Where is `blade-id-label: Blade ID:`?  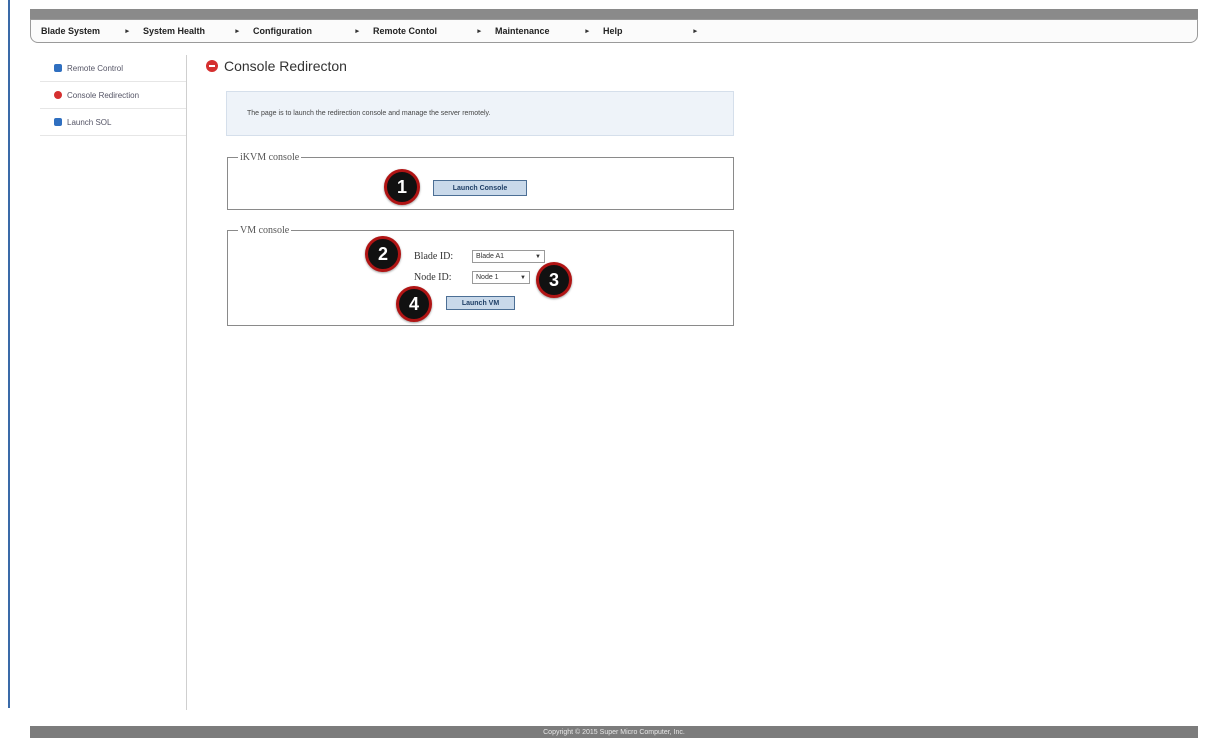 blade-id-label: Blade ID: is located at coordinates (434, 256).